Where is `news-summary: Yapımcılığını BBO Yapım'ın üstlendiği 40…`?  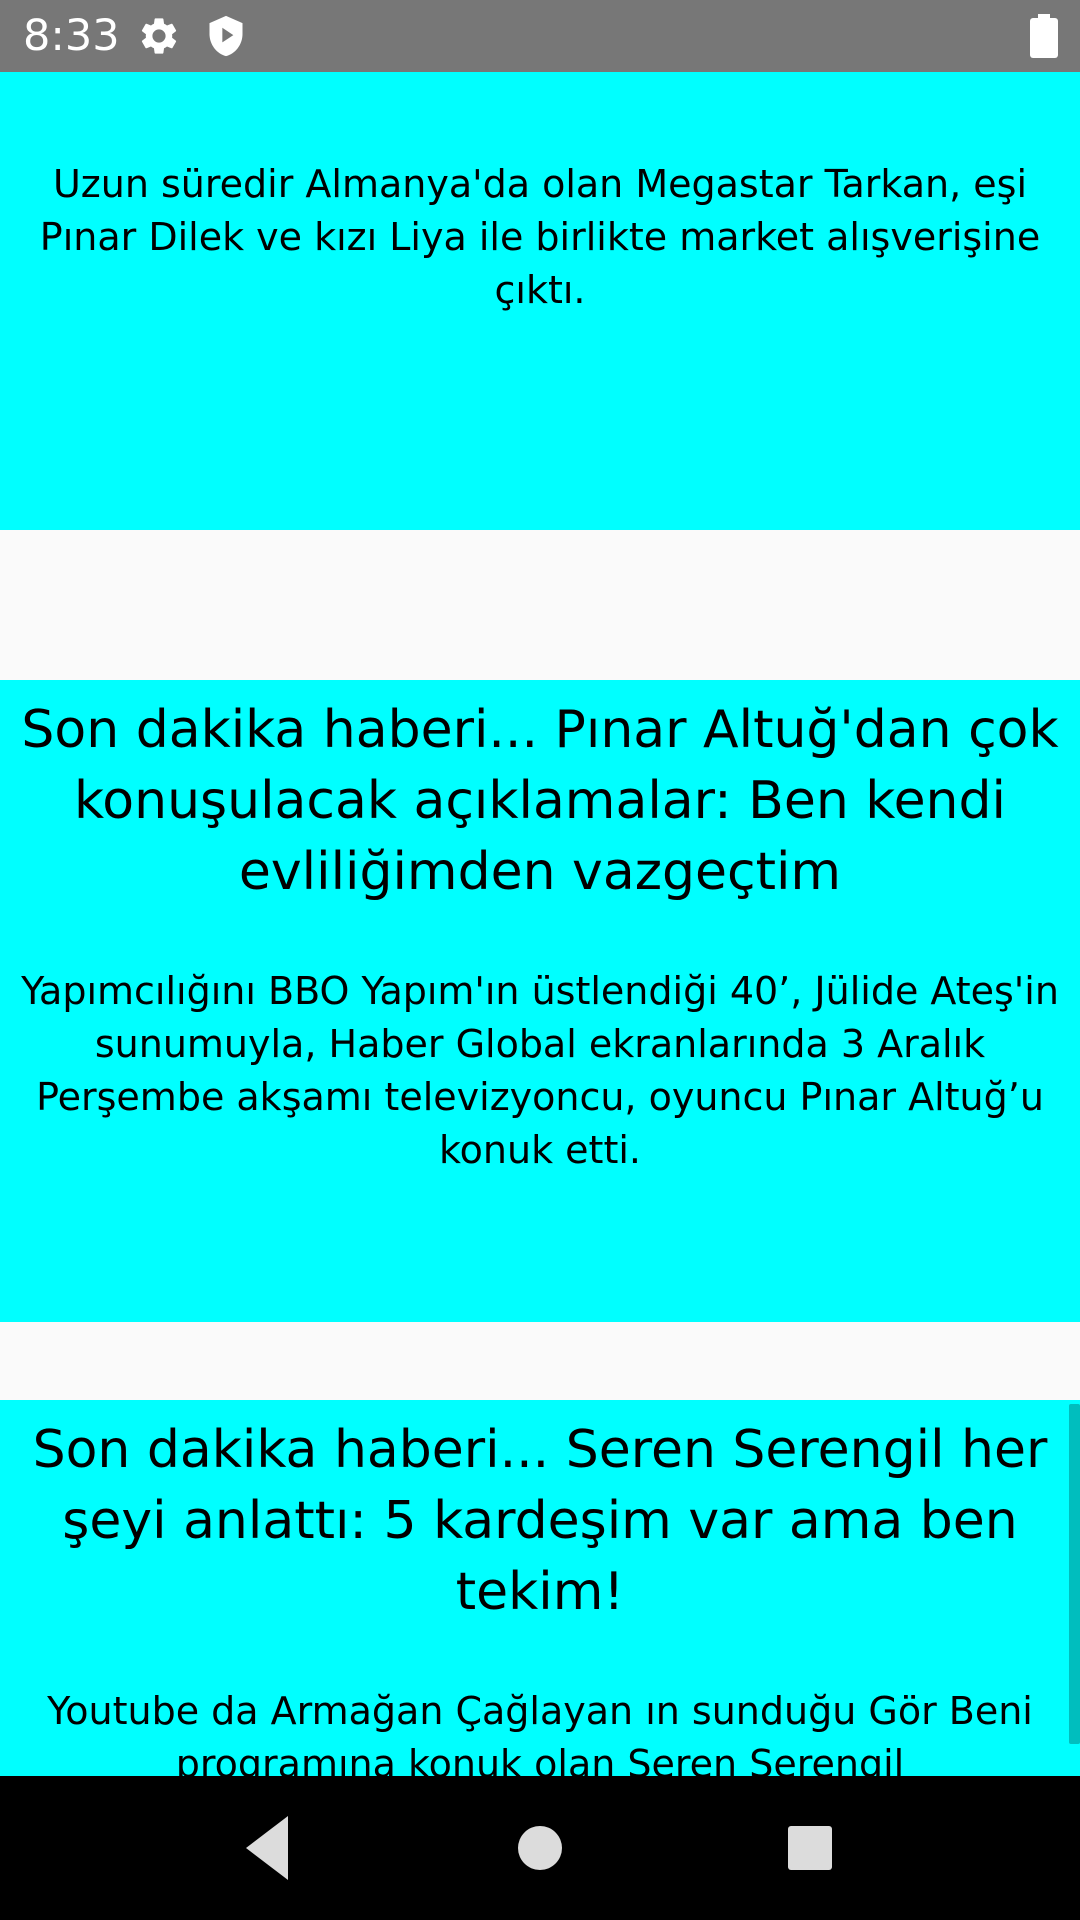
news-summary: Yapımcılığını BBO Yapım'ın üstlendiği 40… is located at coordinates (540, 1070).